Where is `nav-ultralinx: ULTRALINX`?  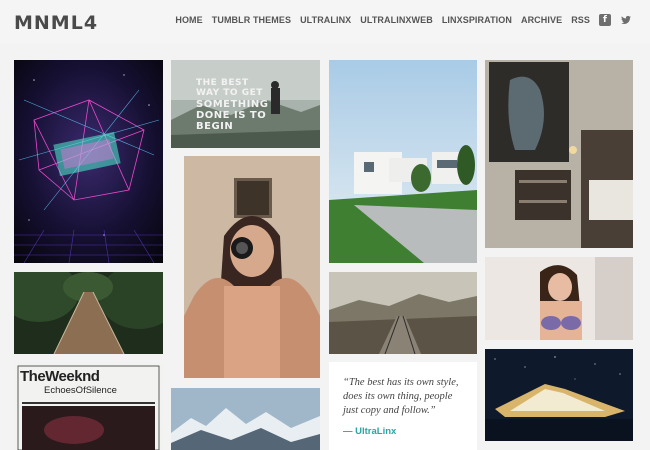 nav-ultralinx: ULTRALINX is located at coordinates (325, 20).